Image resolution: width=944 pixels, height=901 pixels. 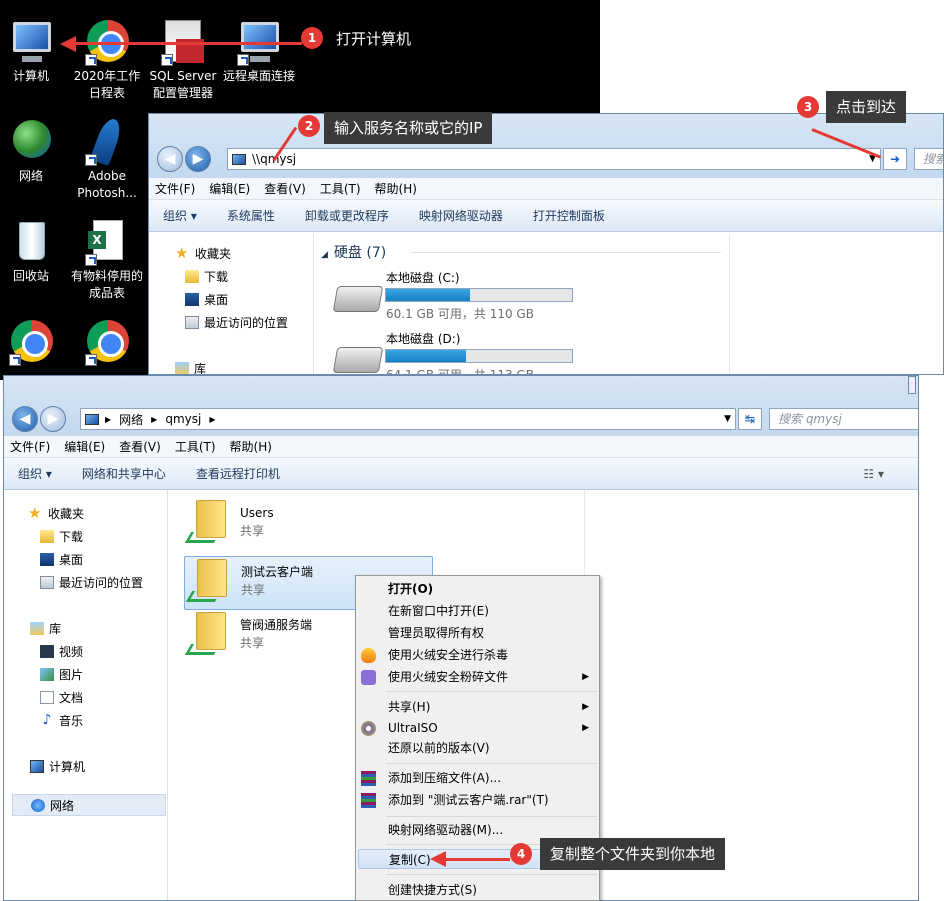 What do you see at coordinates (238, 473) in the screenshot?
I see `view-remote-printers-button: 查看远程打印机` at bounding box center [238, 473].